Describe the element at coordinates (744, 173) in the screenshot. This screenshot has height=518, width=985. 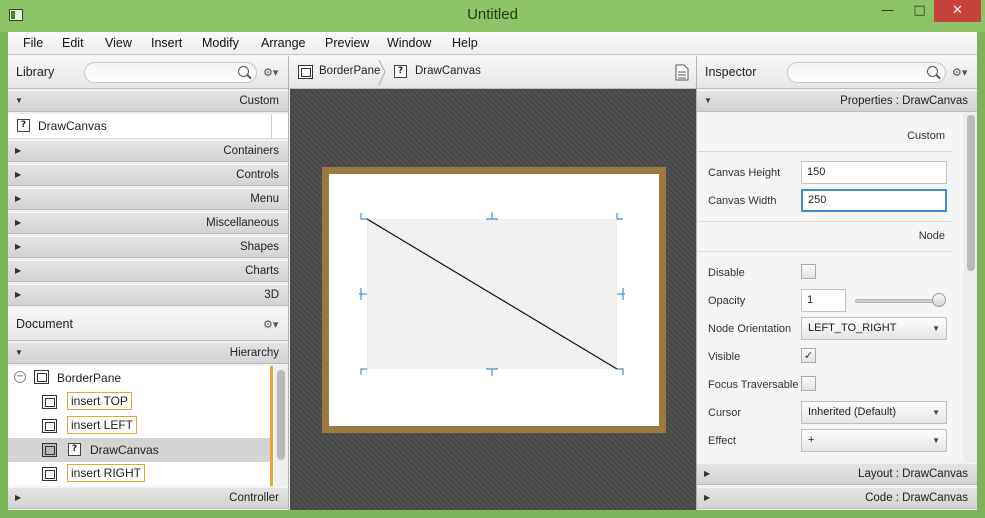
I see `canvas-height-label: Canvas Height` at that location.